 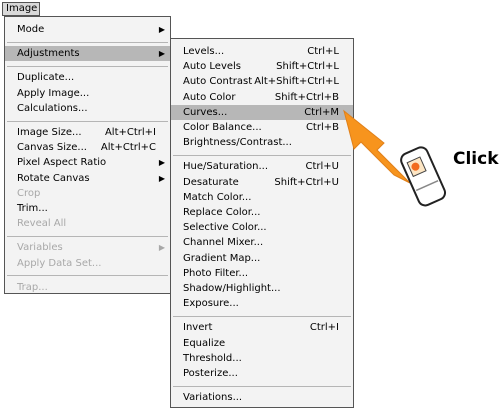 I want to click on adjustments-item: Desaturate Shift+Ctrl+U, so click(x=262, y=182).